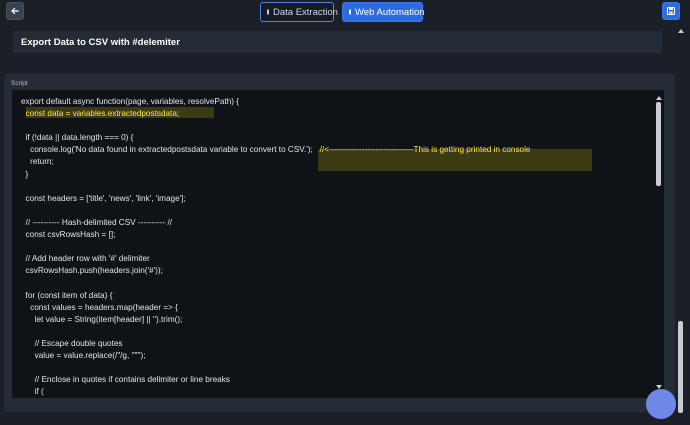 This screenshot has width=690, height=425. Describe the element at coordinates (661, 404) in the screenshot. I see `floating-action-button` at that location.